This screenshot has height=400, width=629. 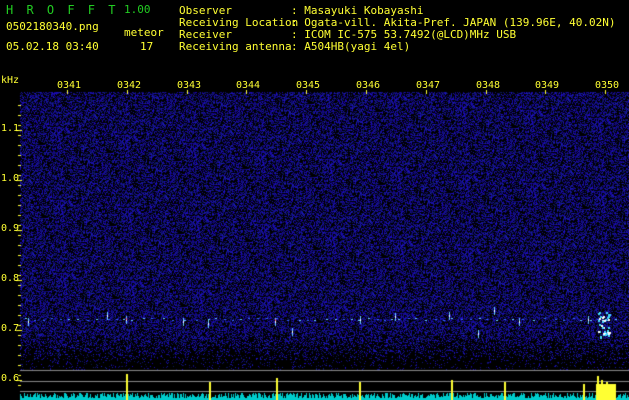 I want to click on time-tick-label: 0344, so click(x=248, y=85).